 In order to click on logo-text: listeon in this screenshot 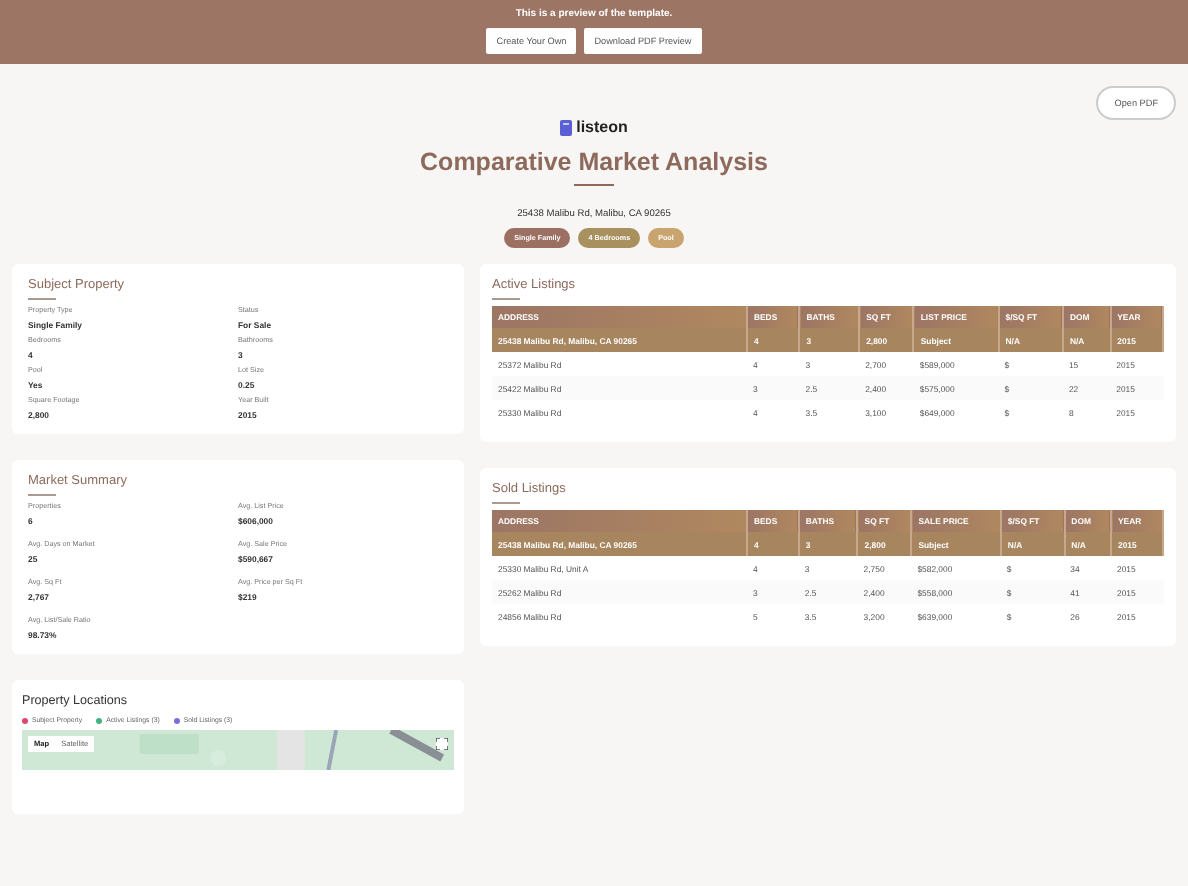, I will do `click(602, 127)`.